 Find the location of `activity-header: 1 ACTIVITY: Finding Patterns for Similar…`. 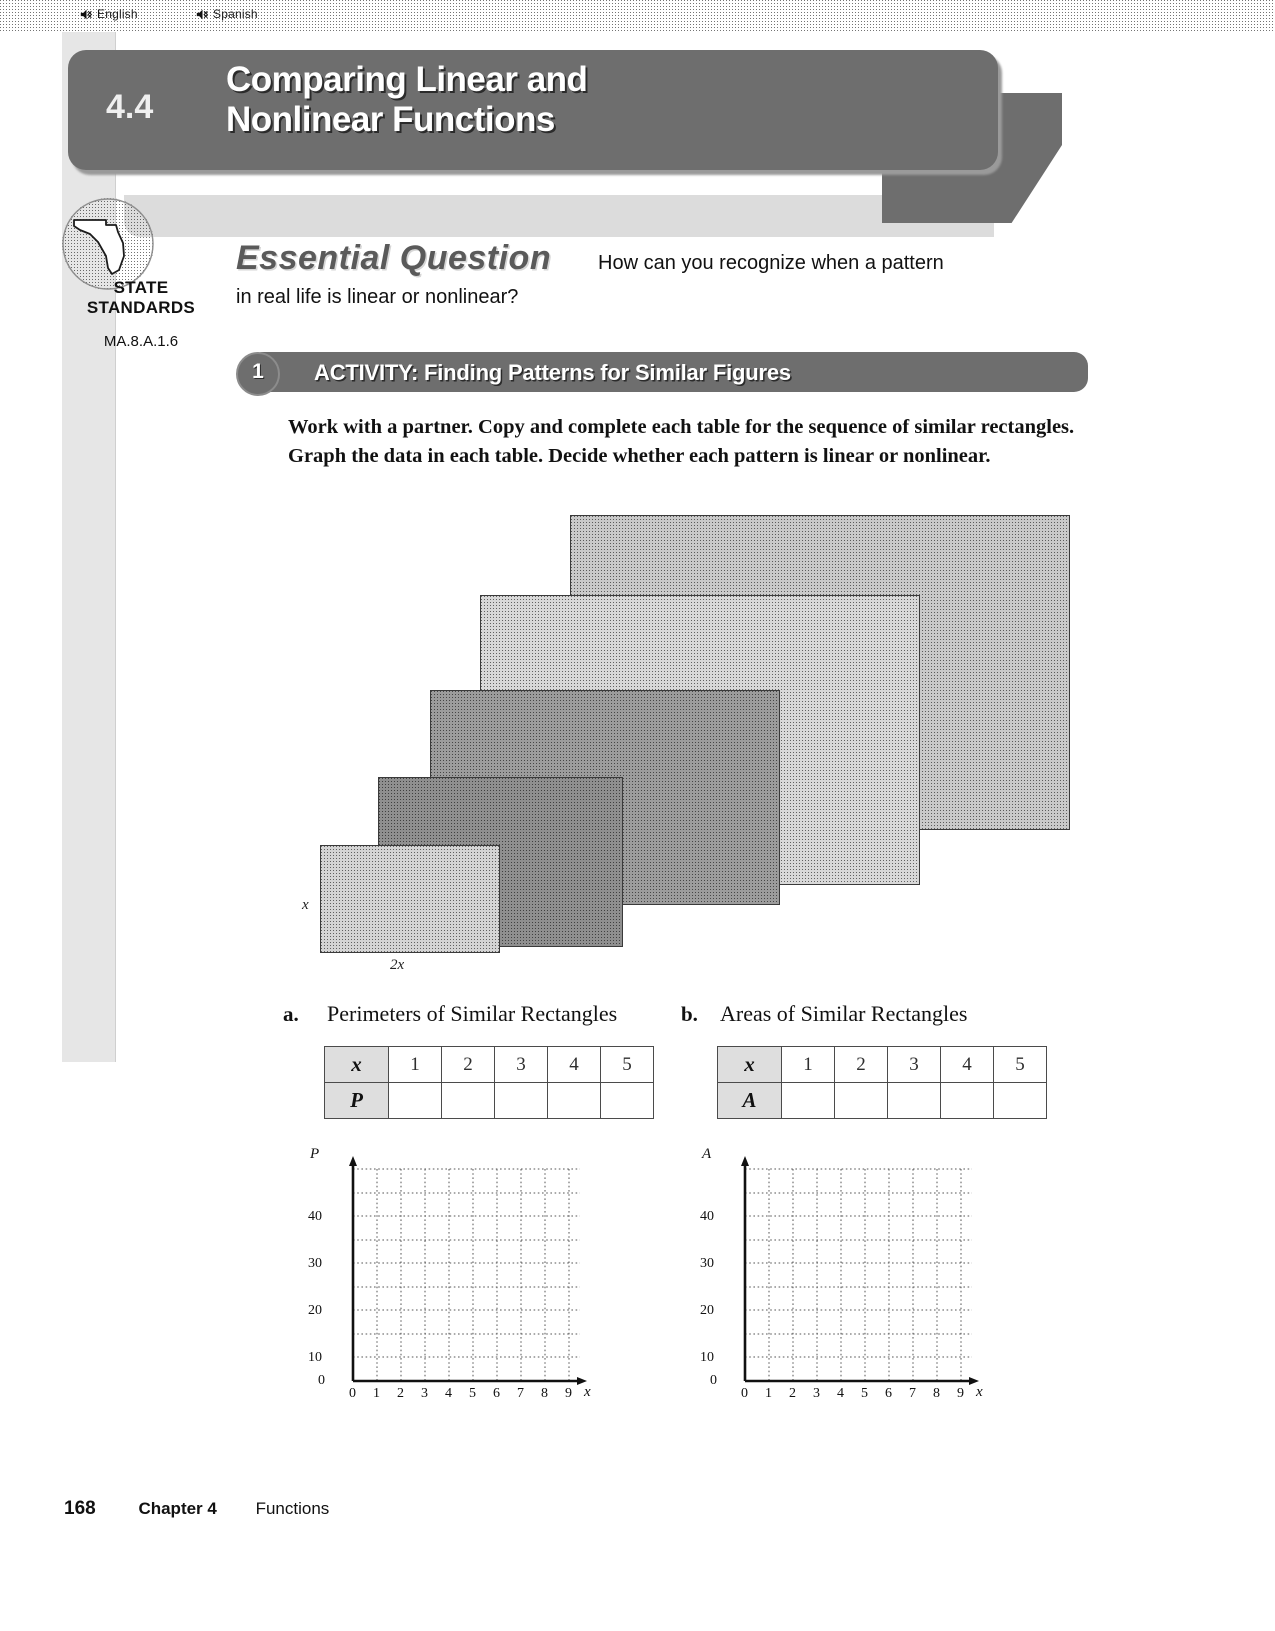

activity-header: 1 ACTIVITY: Finding Patterns for Similar… is located at coordinates (662, 374).